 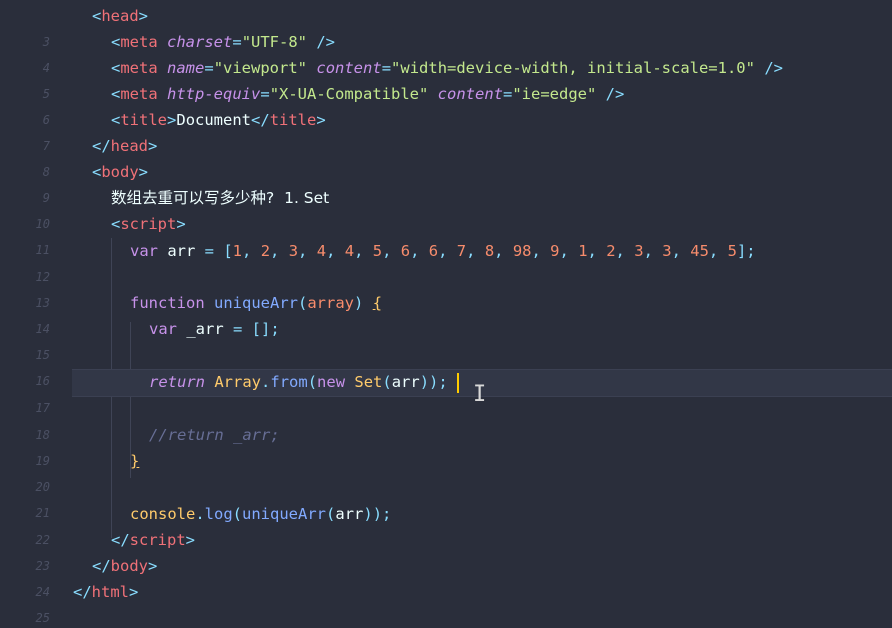 What do you see at coordinates (446, 550) in the screenshot?
I see `code-line: 23 </script>` at bounding box center [446, 550].